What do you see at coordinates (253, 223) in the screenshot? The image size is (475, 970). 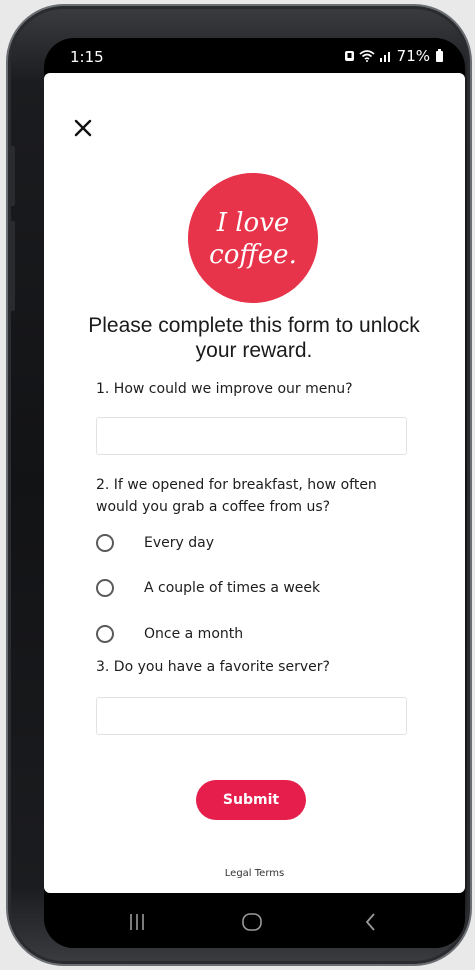 I see `logo-text-line1: I love` at bounding box center [253, 223].